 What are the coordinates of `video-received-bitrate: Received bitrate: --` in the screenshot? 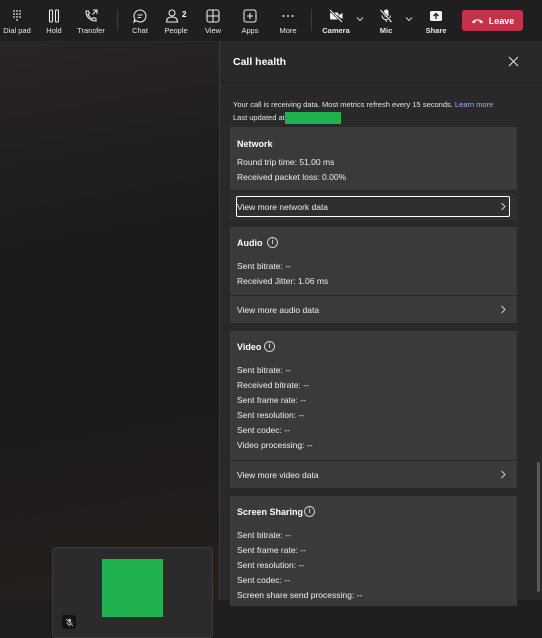 It's located at (273, 385).